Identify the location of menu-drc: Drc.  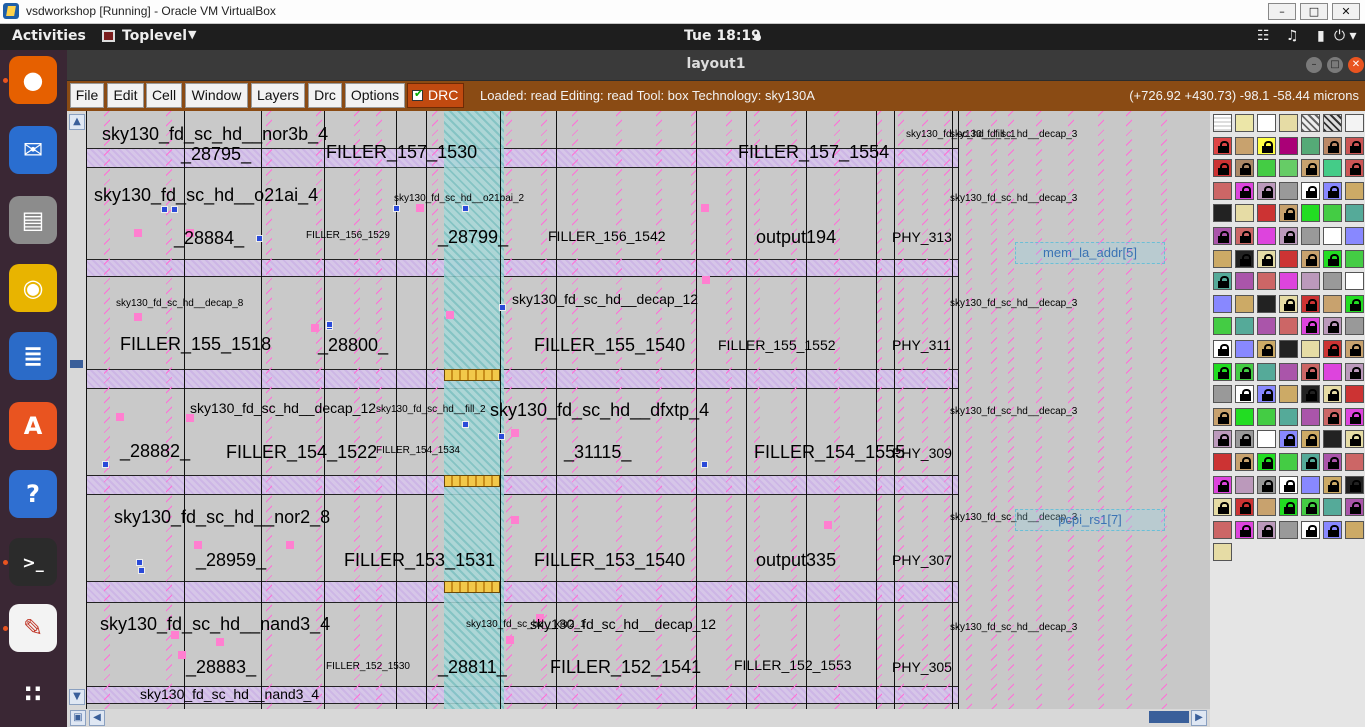
(325, 95).